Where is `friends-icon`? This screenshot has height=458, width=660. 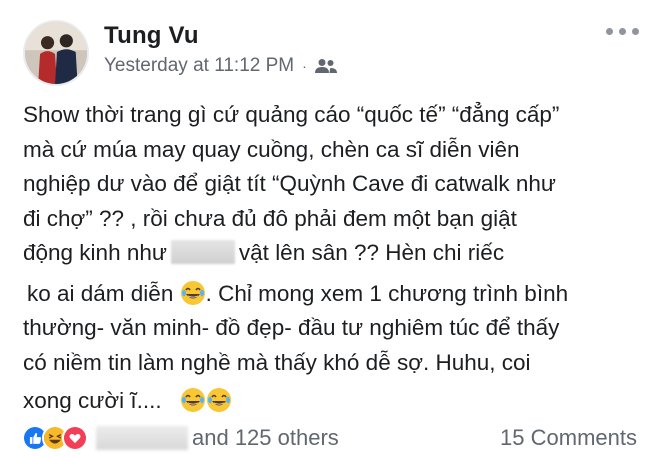 friends-icon is located at coordinates (325, 66).